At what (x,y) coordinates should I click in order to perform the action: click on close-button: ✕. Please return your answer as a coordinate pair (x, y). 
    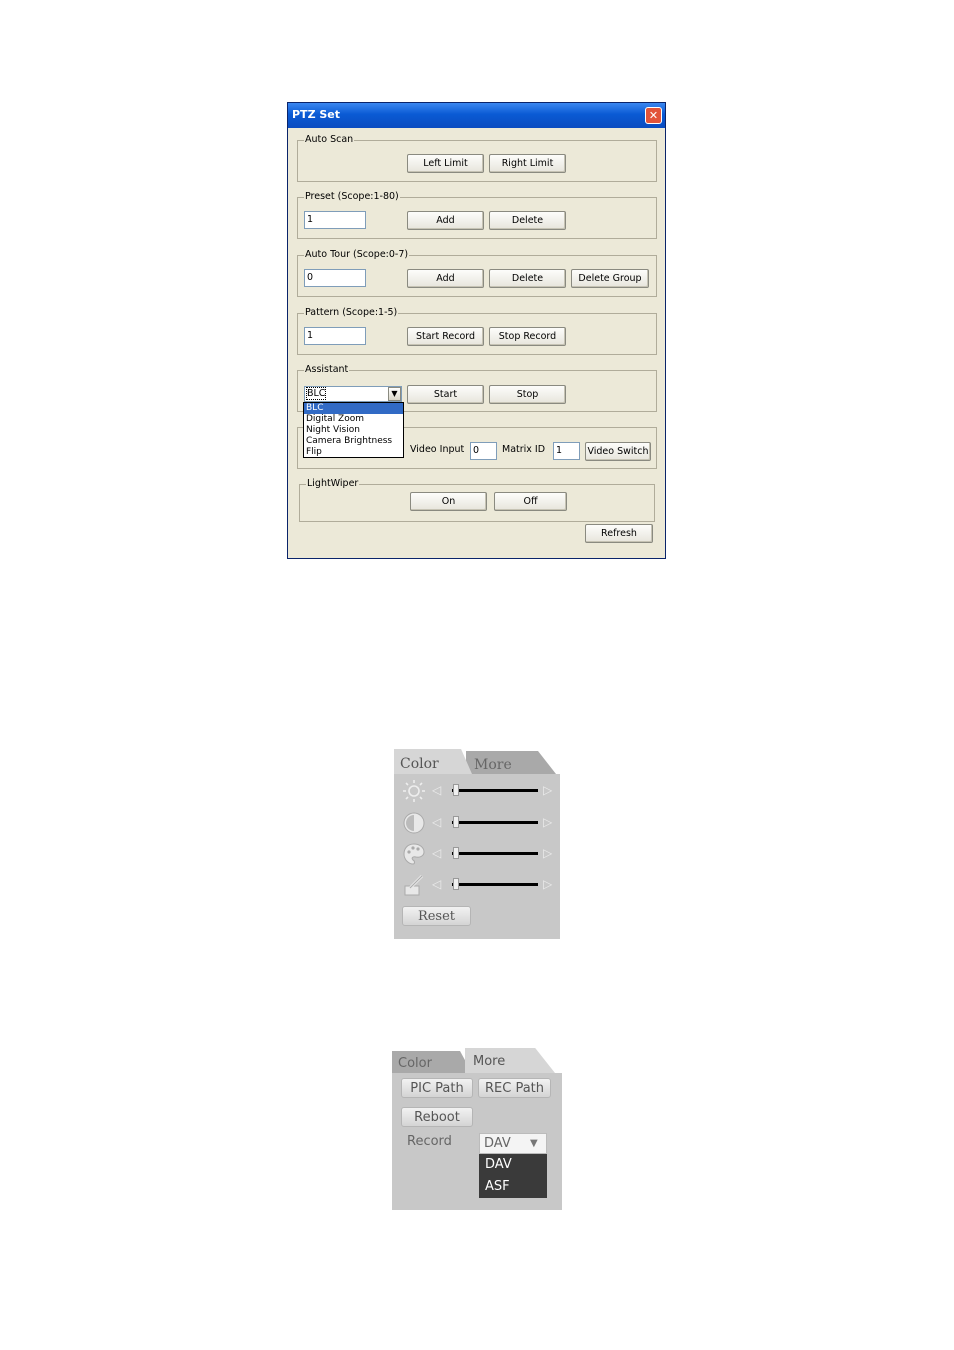
    Looking at the image, I should click on (653, 115).